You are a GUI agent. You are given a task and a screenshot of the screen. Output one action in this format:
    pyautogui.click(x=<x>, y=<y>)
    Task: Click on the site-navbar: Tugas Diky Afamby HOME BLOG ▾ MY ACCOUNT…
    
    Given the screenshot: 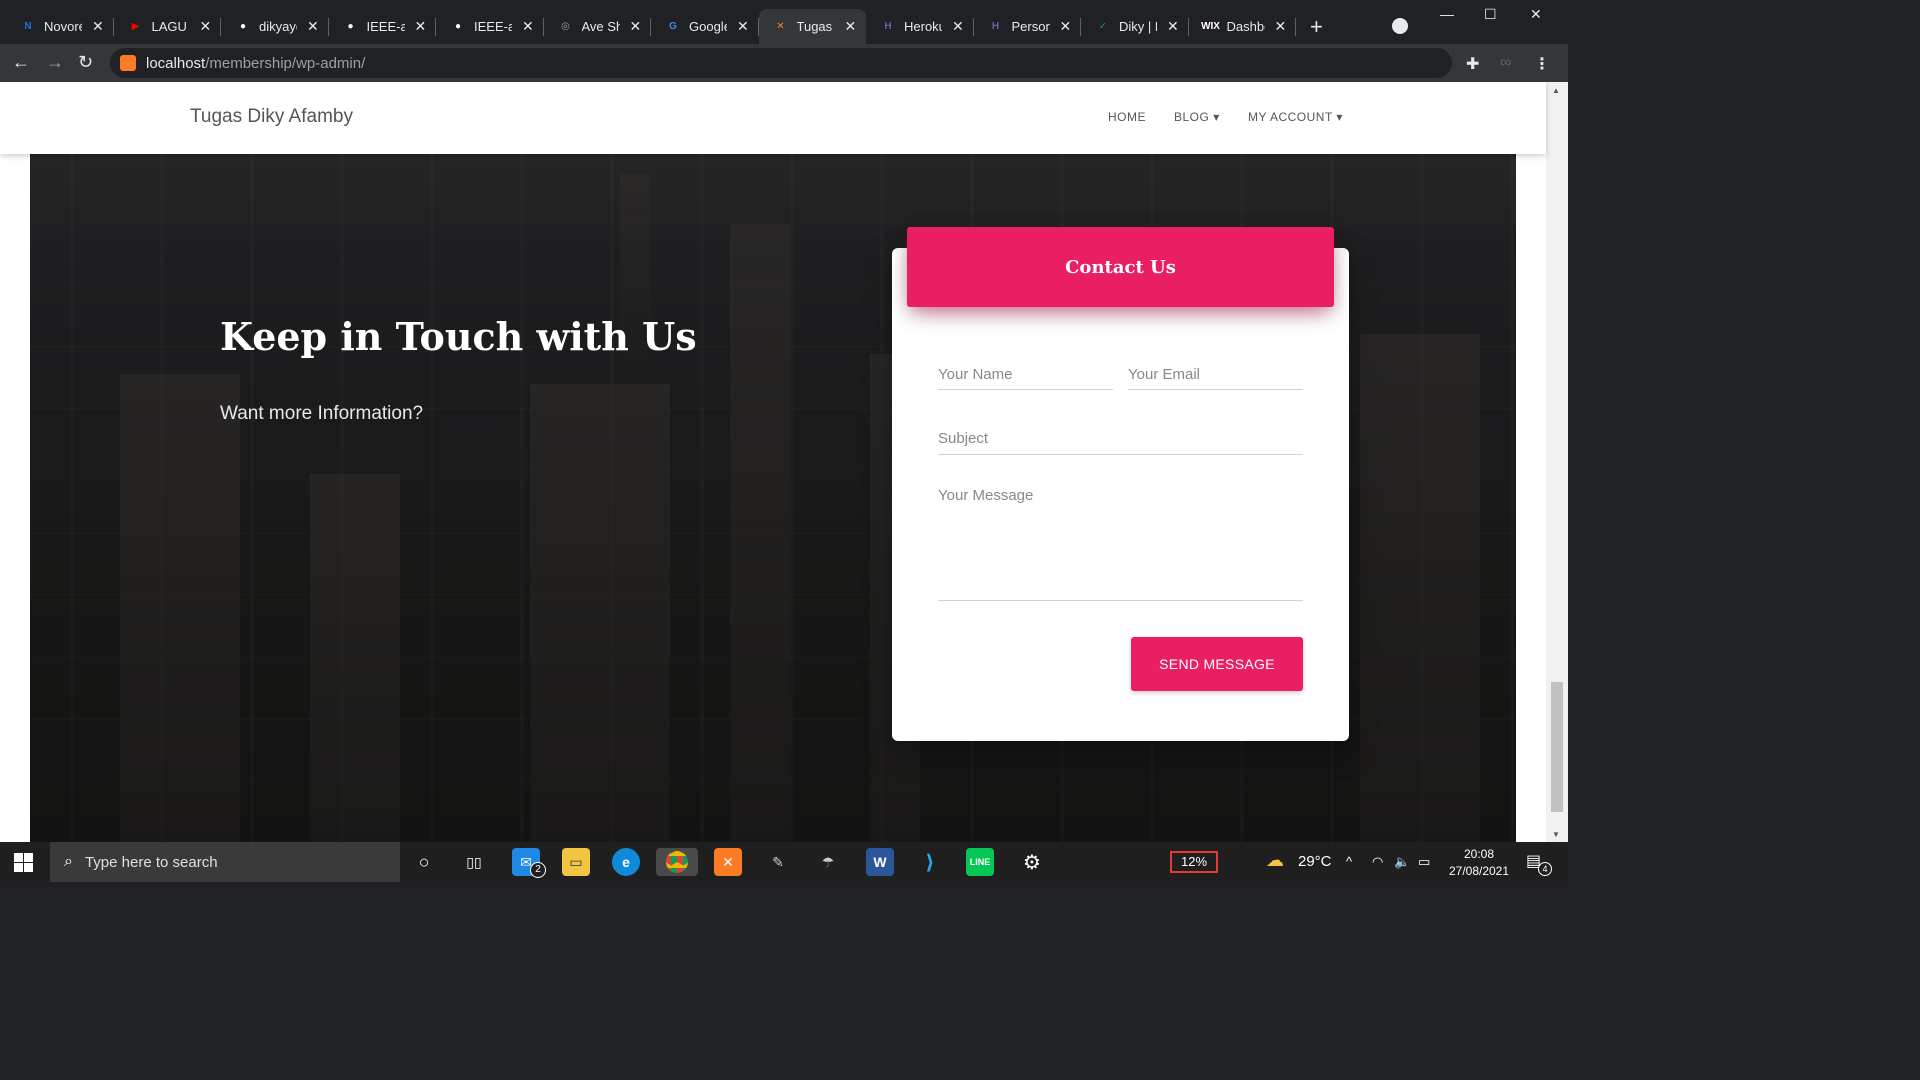 What is the action you would take?
    pyautogui.click(x=773, y=118)
    